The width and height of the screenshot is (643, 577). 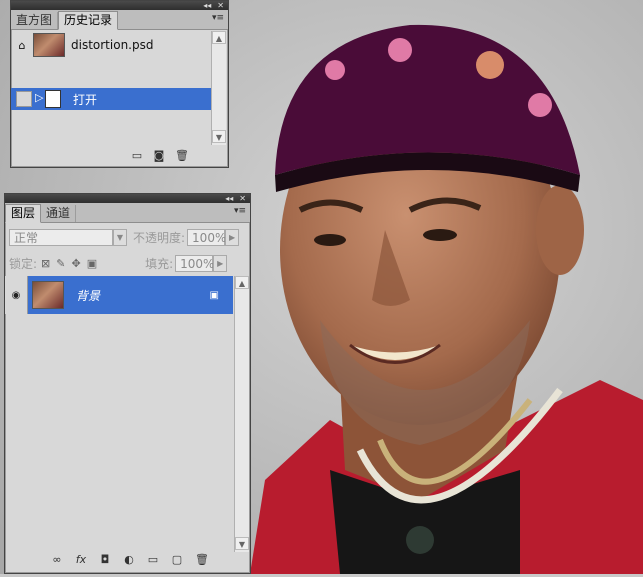 What do you see at coordinates (159, 237) in the screenshot?
I see `opacity-label: 不透明度:` at bounding box center [159, 237].